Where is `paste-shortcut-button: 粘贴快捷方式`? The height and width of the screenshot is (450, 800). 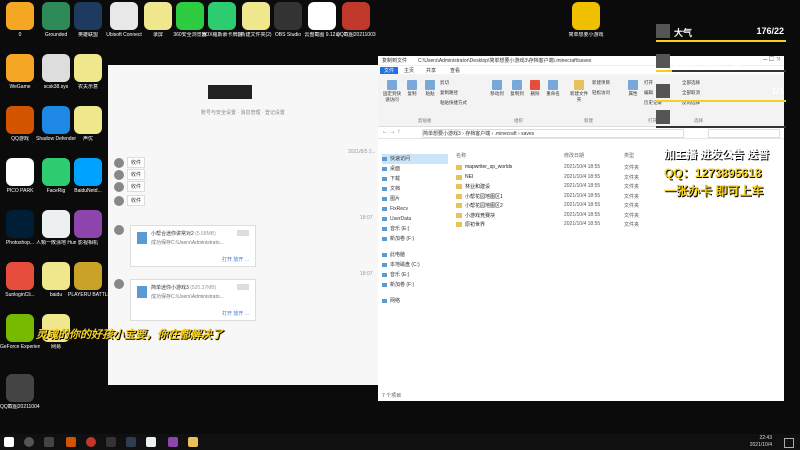
paste-shortcut-button: 粘贴快捷方式 is located at coordinates (453, 103).